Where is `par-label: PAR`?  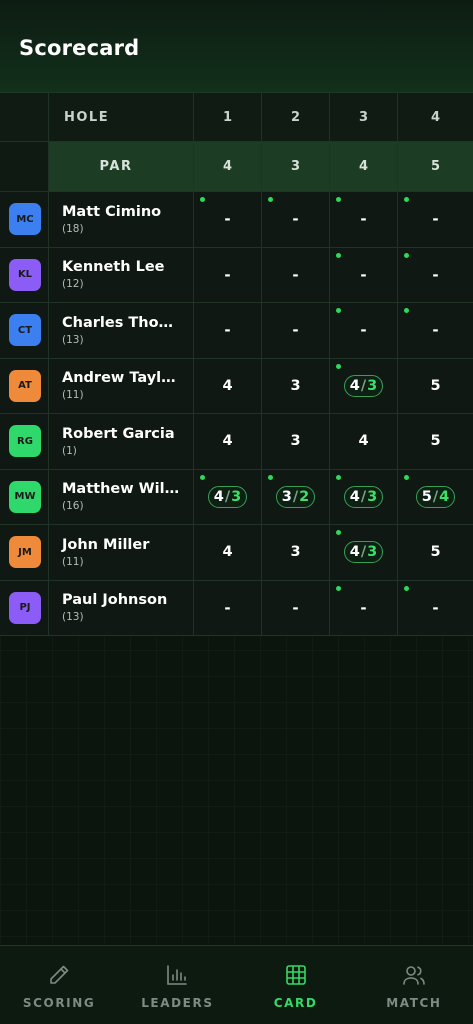 par-label: PAR is located at coordinates (116, 166).